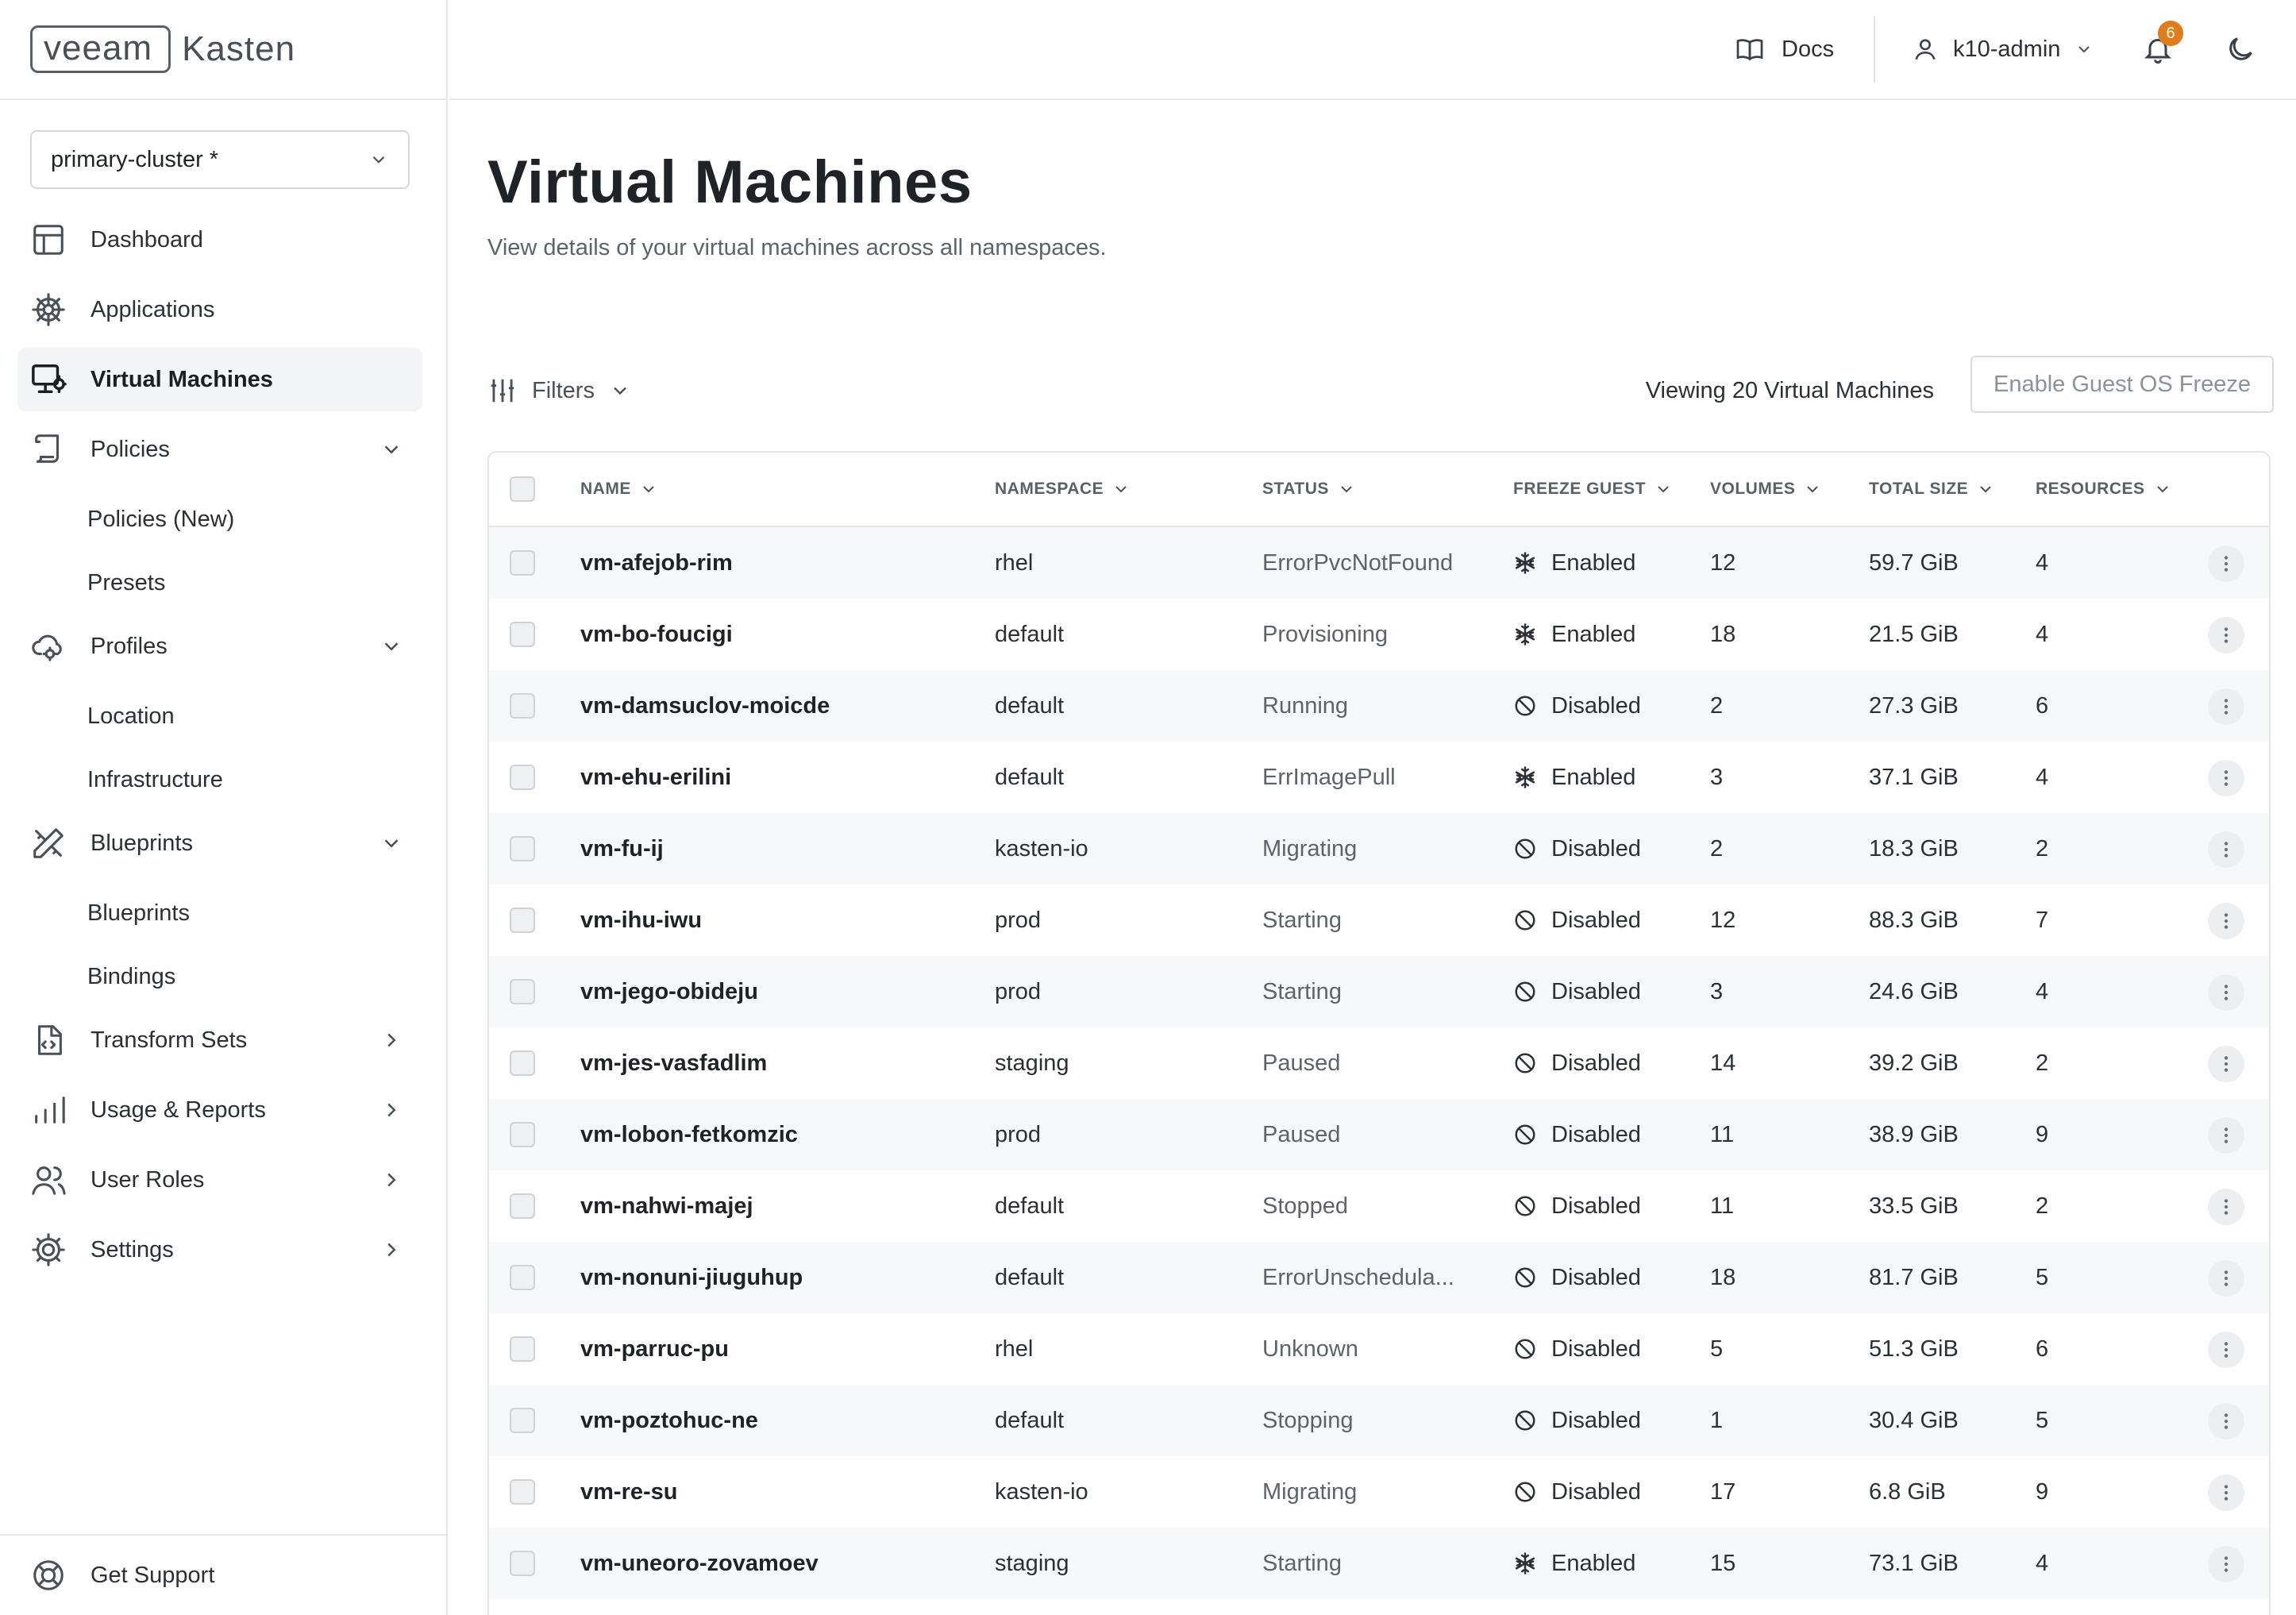  What do you see at coordinates (2122, 384) in the screenshot?
I see `enable-guest-os-freeze-button: Enable Guest OS Freeze` at bounding box center [2122, 384].